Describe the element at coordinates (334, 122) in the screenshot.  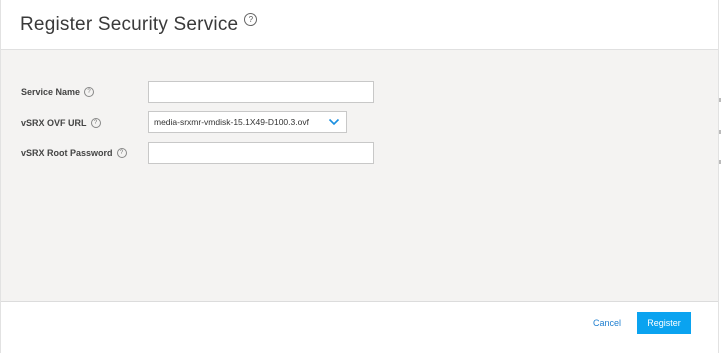
I see `chevron-down-icon` at that location.